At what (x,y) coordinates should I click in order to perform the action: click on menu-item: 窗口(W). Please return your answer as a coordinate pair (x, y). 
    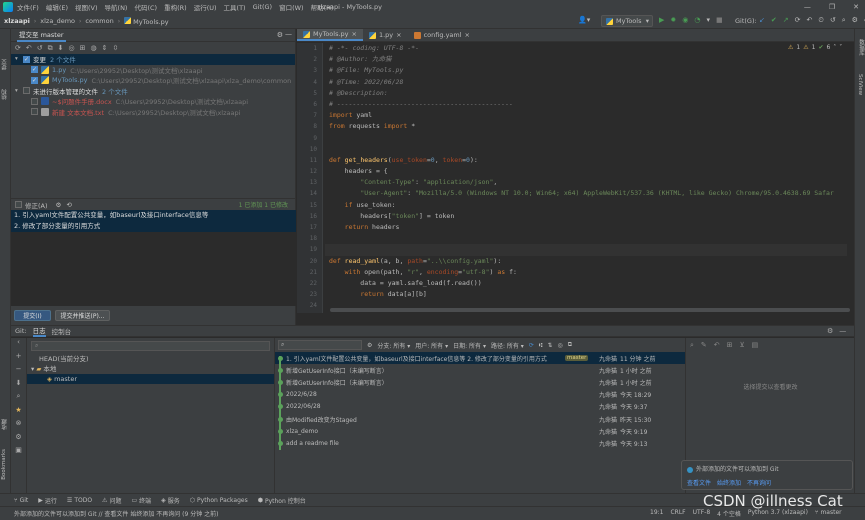
    Looking at the image, I should click on (291, 7).